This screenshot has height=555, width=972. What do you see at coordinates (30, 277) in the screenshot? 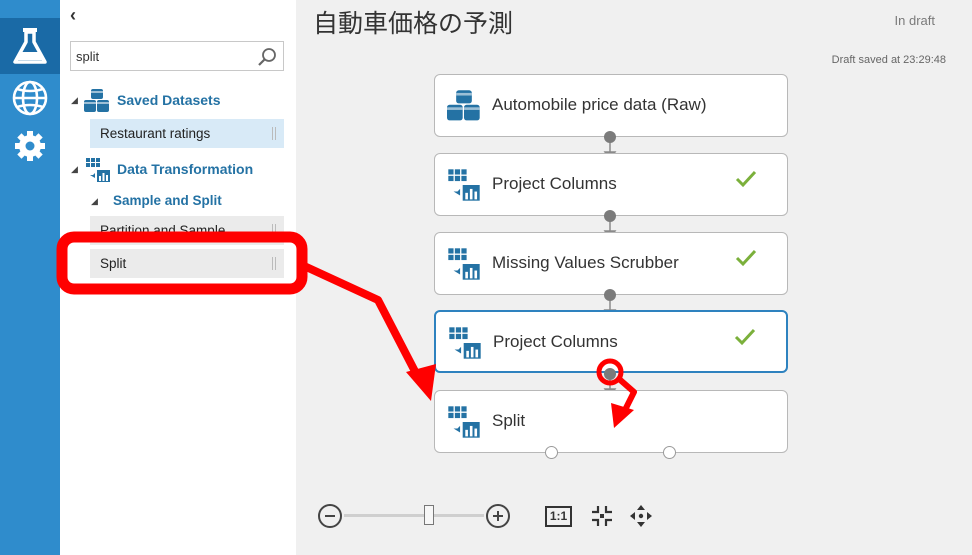
I see `nav-rail` at bounding box center [30, 277].